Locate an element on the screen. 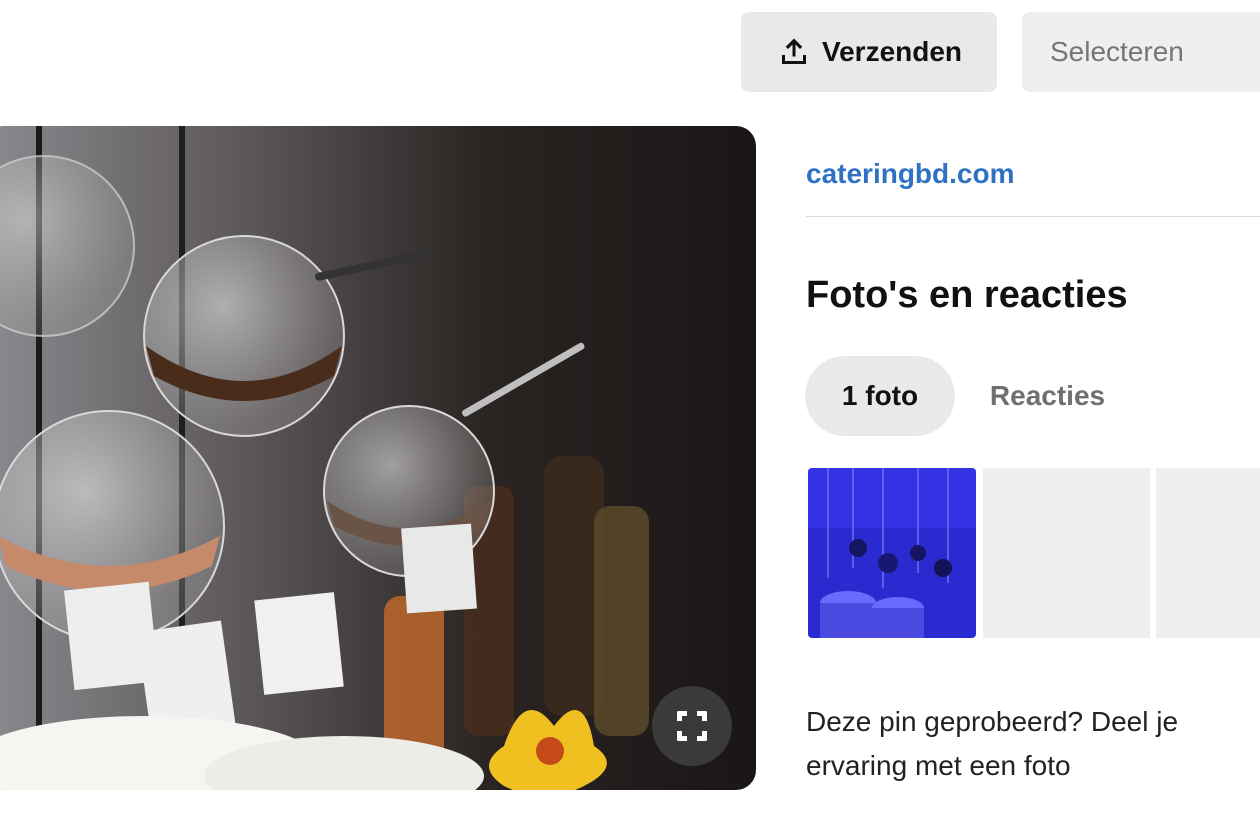  upload-icon is located at coordinates (793, 51).